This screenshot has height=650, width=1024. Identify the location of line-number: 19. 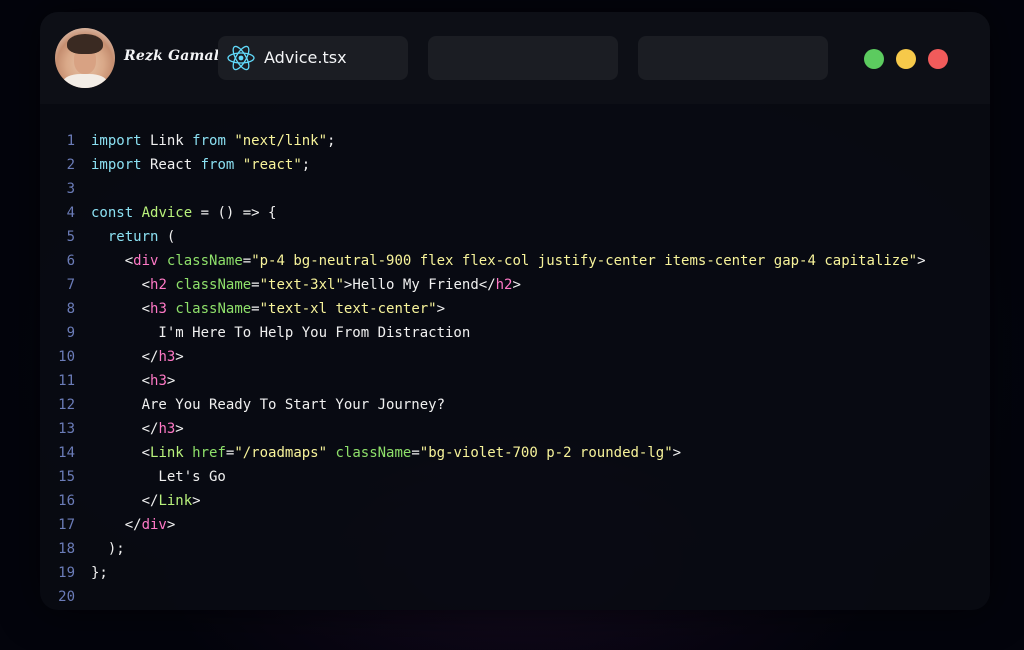
(66, 573).